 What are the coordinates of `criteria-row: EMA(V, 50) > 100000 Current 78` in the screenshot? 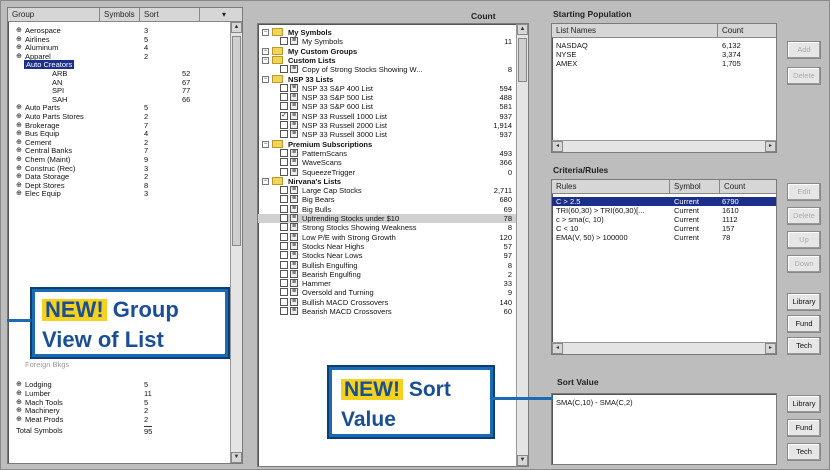 It's located at (664, 237).